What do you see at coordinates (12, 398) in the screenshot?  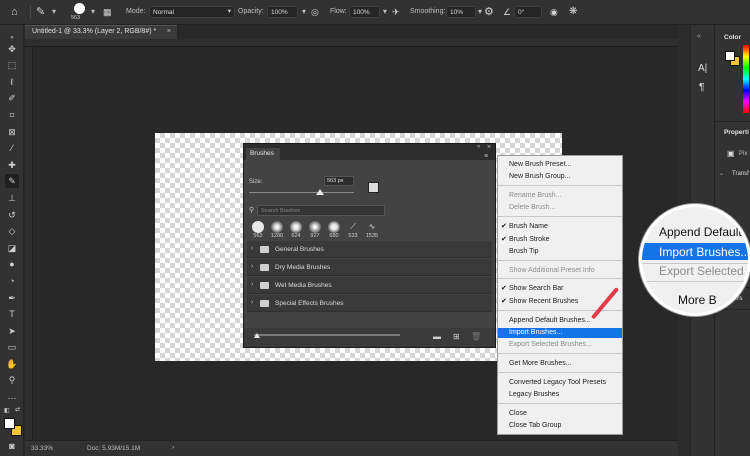 I see `more-tools-icon: ⋯` at bounding box center [12, 398].